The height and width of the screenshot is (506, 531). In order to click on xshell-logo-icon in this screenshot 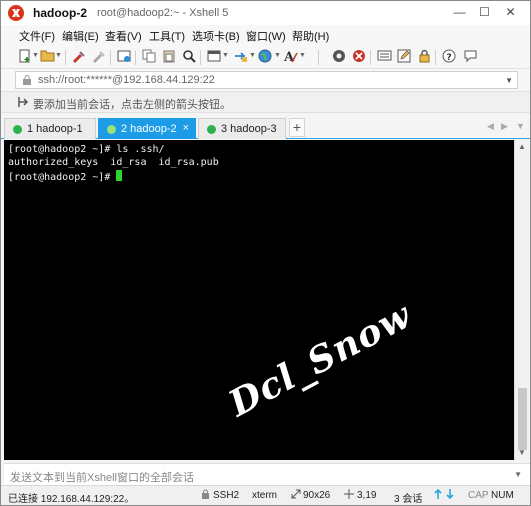, I will do `click(16, 13)`.